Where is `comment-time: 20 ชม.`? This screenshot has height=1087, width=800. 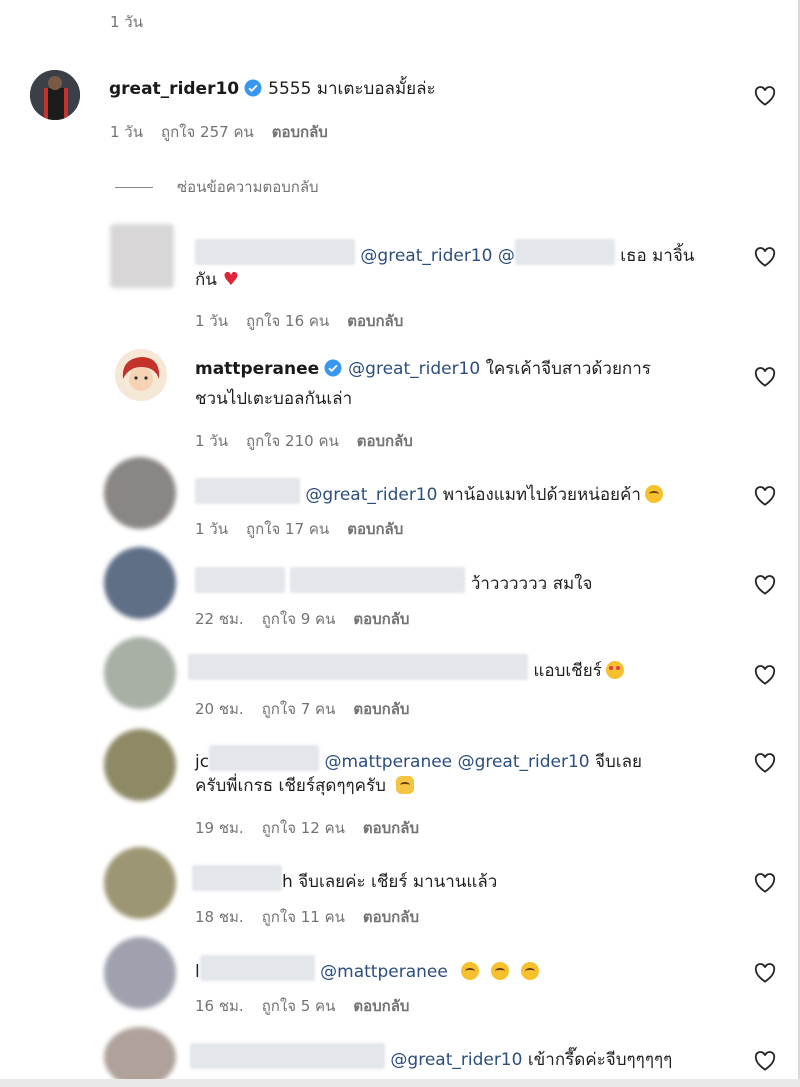
comment-time: 20 ชม. is located at coordinates (219, 709).